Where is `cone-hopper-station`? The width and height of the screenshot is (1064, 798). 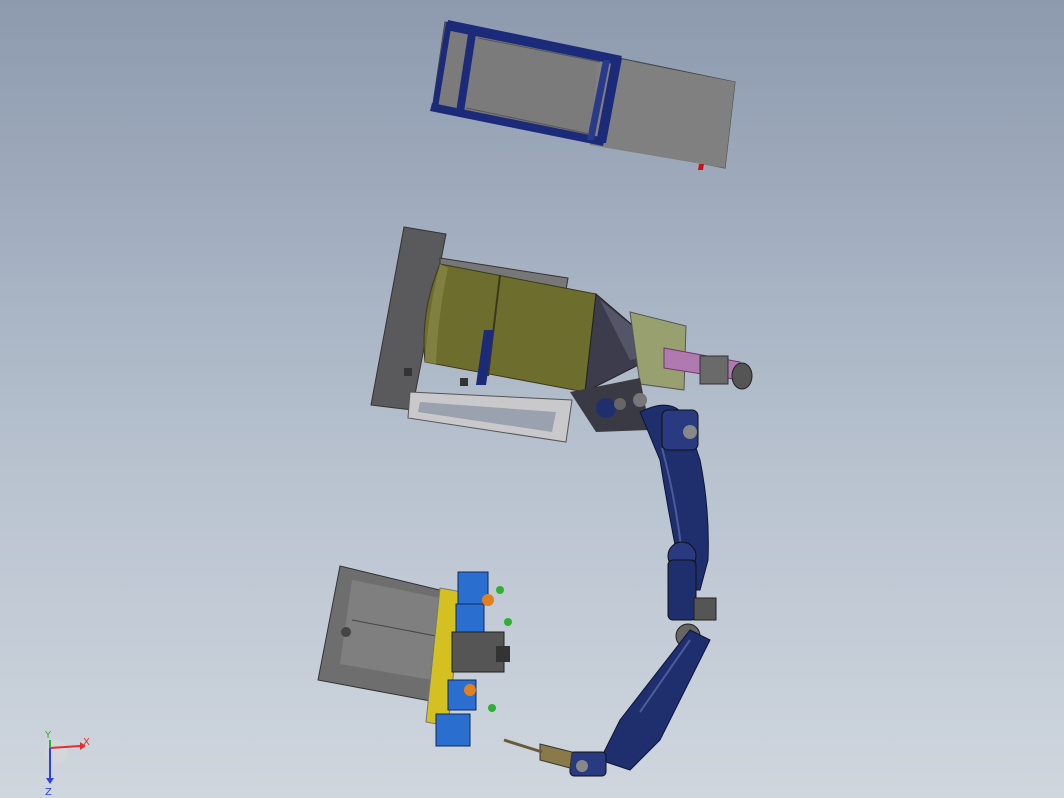 cone-hopper-station is located at coordinates (561, 334).